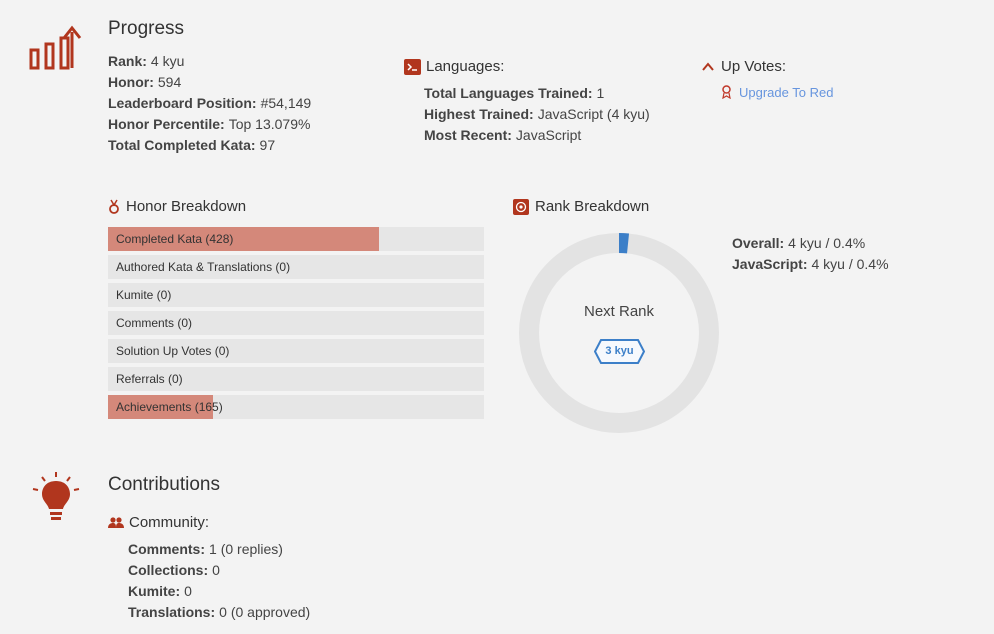 This screenshot has height=634, width=994. What do you see at coordinates (799, 243) in the screenshot?
I see `stat-overall-rank: Overall: 4 kyu / 0.4%` at bounding box center [799, 243].